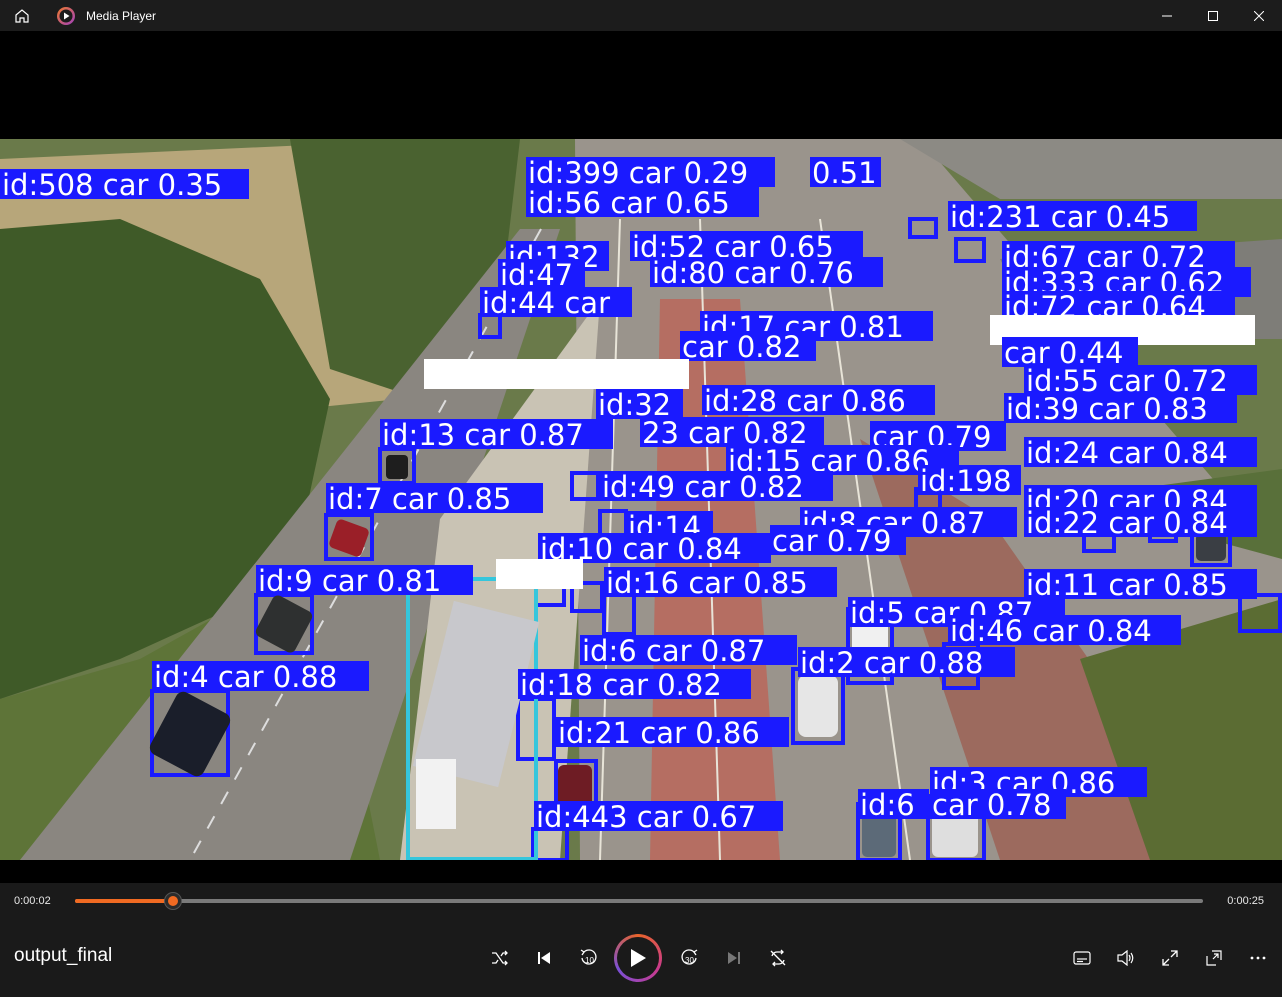 Image resolution: width=1282 pixels, height=997 pixels. Describe the element at coordinates (966, 481) in the screenshot. I see `detection-label-text: id:198` at that location.